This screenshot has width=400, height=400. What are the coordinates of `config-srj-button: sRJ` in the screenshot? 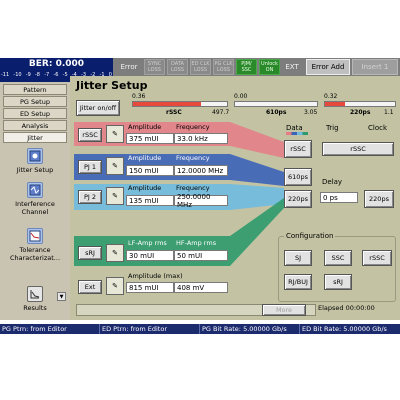 It's located at (338, 282).